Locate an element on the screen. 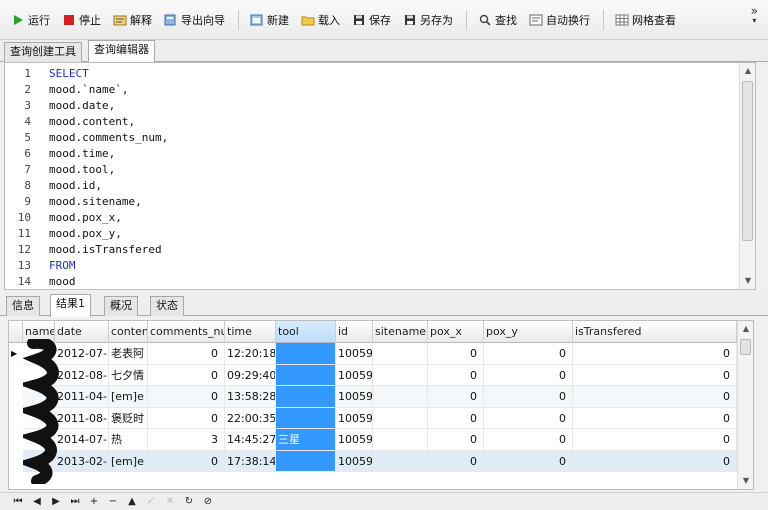 This screenshot has height=510, width=768. save-as-button: 另存为 is located at coordinates (428, 20).